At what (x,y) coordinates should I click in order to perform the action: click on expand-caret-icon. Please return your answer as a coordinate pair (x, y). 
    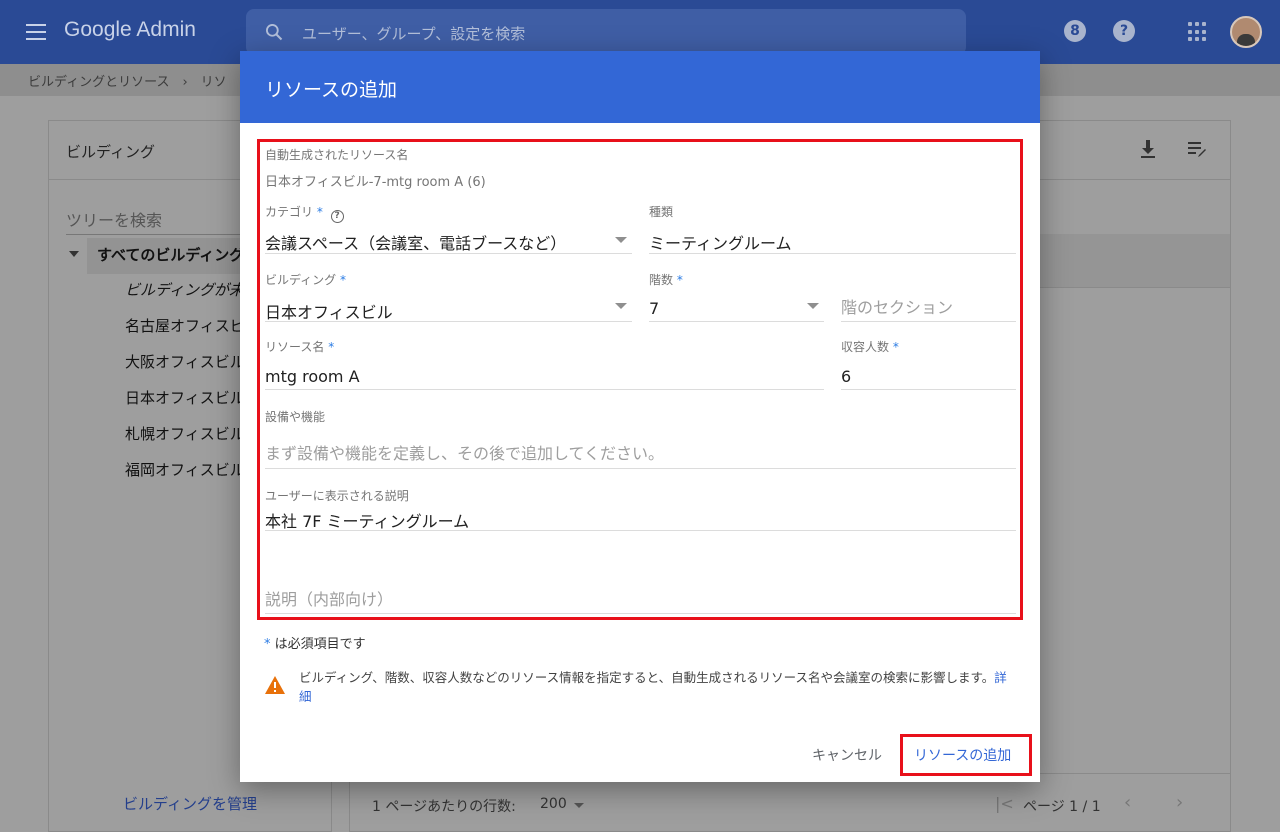
    Looking at the image, I should click on (74, 254).